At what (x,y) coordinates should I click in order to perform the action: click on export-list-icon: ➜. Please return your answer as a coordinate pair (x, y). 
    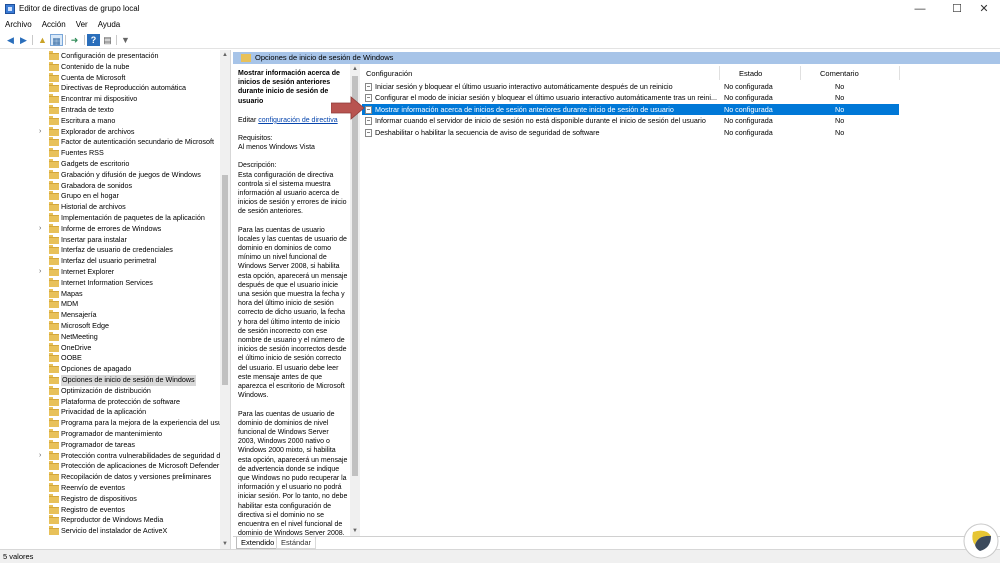
    Looking at the image, I should click on (74, 40).